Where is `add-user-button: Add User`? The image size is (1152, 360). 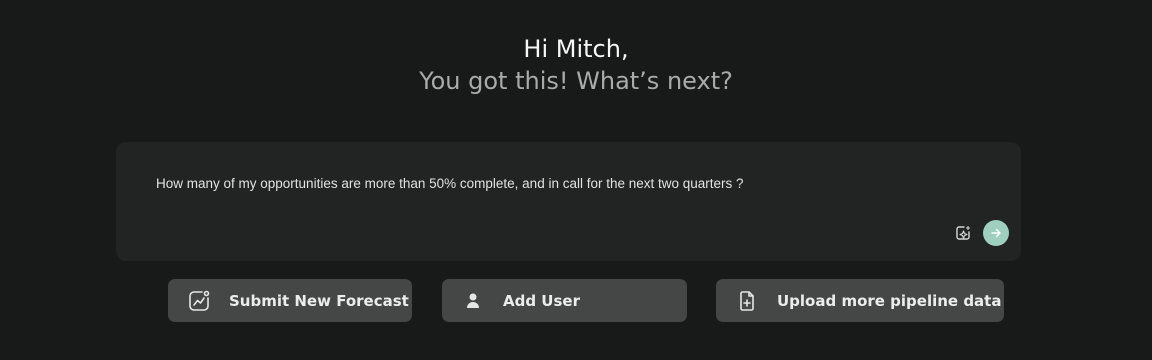
add-user-button: Add User is located at coordinates (564, 300).